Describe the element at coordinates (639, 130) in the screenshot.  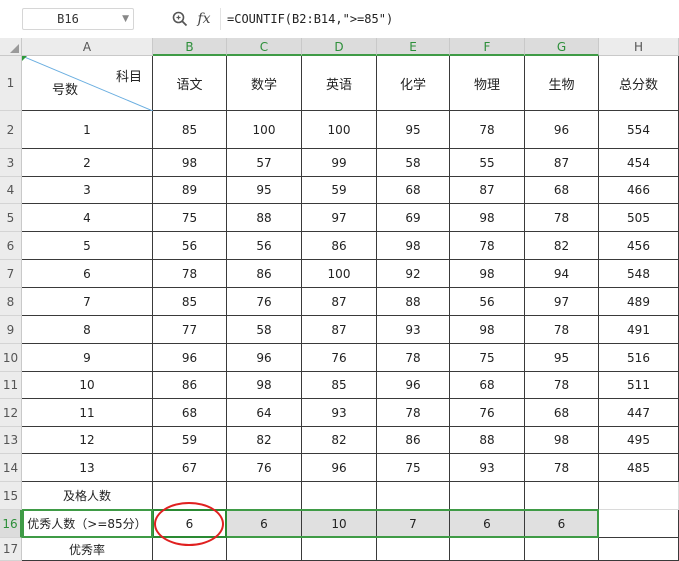
I see `total-score-cell: 554` at that location.